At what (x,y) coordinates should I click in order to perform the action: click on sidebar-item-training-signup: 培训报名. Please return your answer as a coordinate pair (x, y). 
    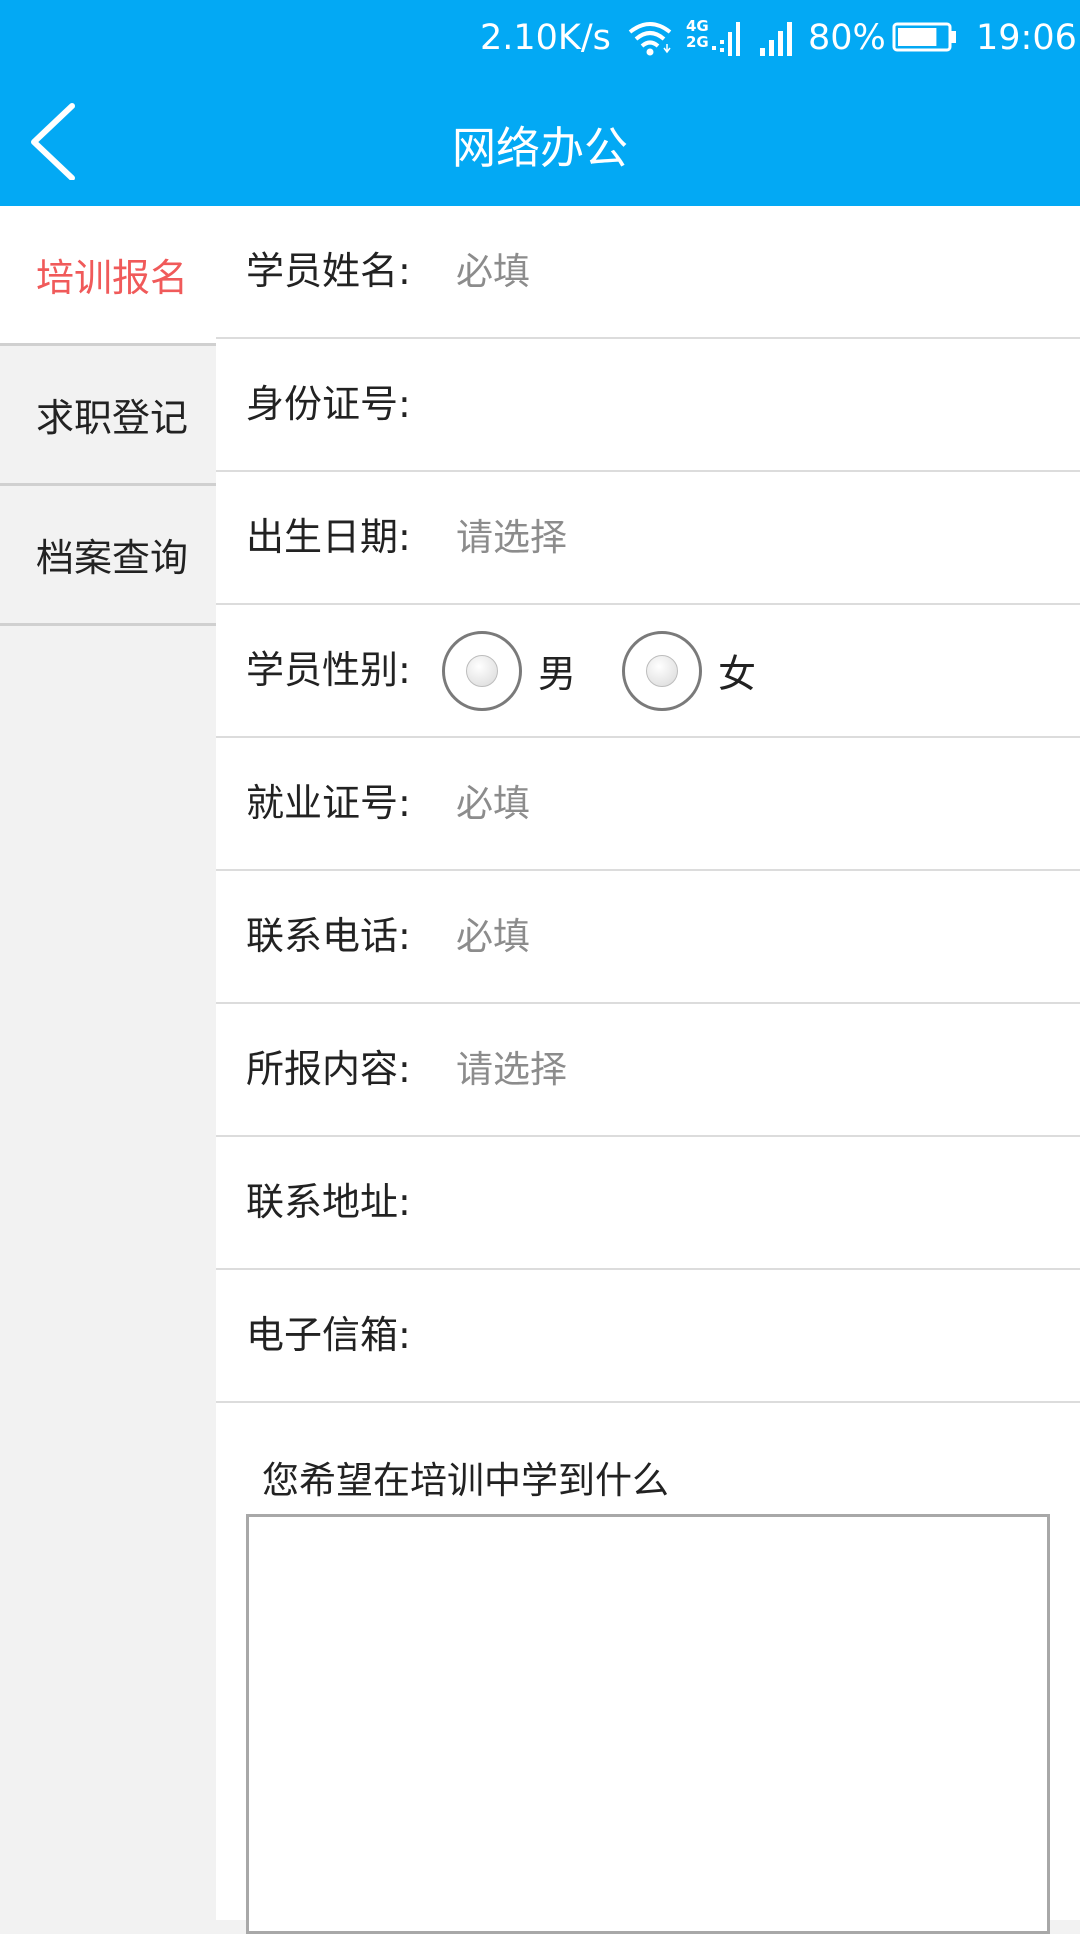
    Looking at the image, I should click on (108, 276).